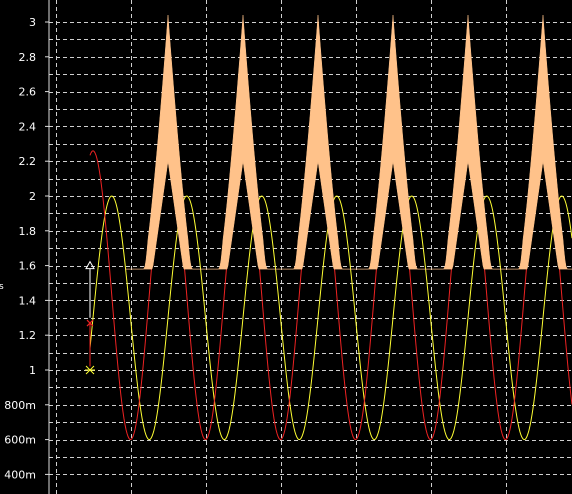  Describe the element at coordinates (20, 440) in the screenshot. I see `y-tick-label: 600m` at that location.